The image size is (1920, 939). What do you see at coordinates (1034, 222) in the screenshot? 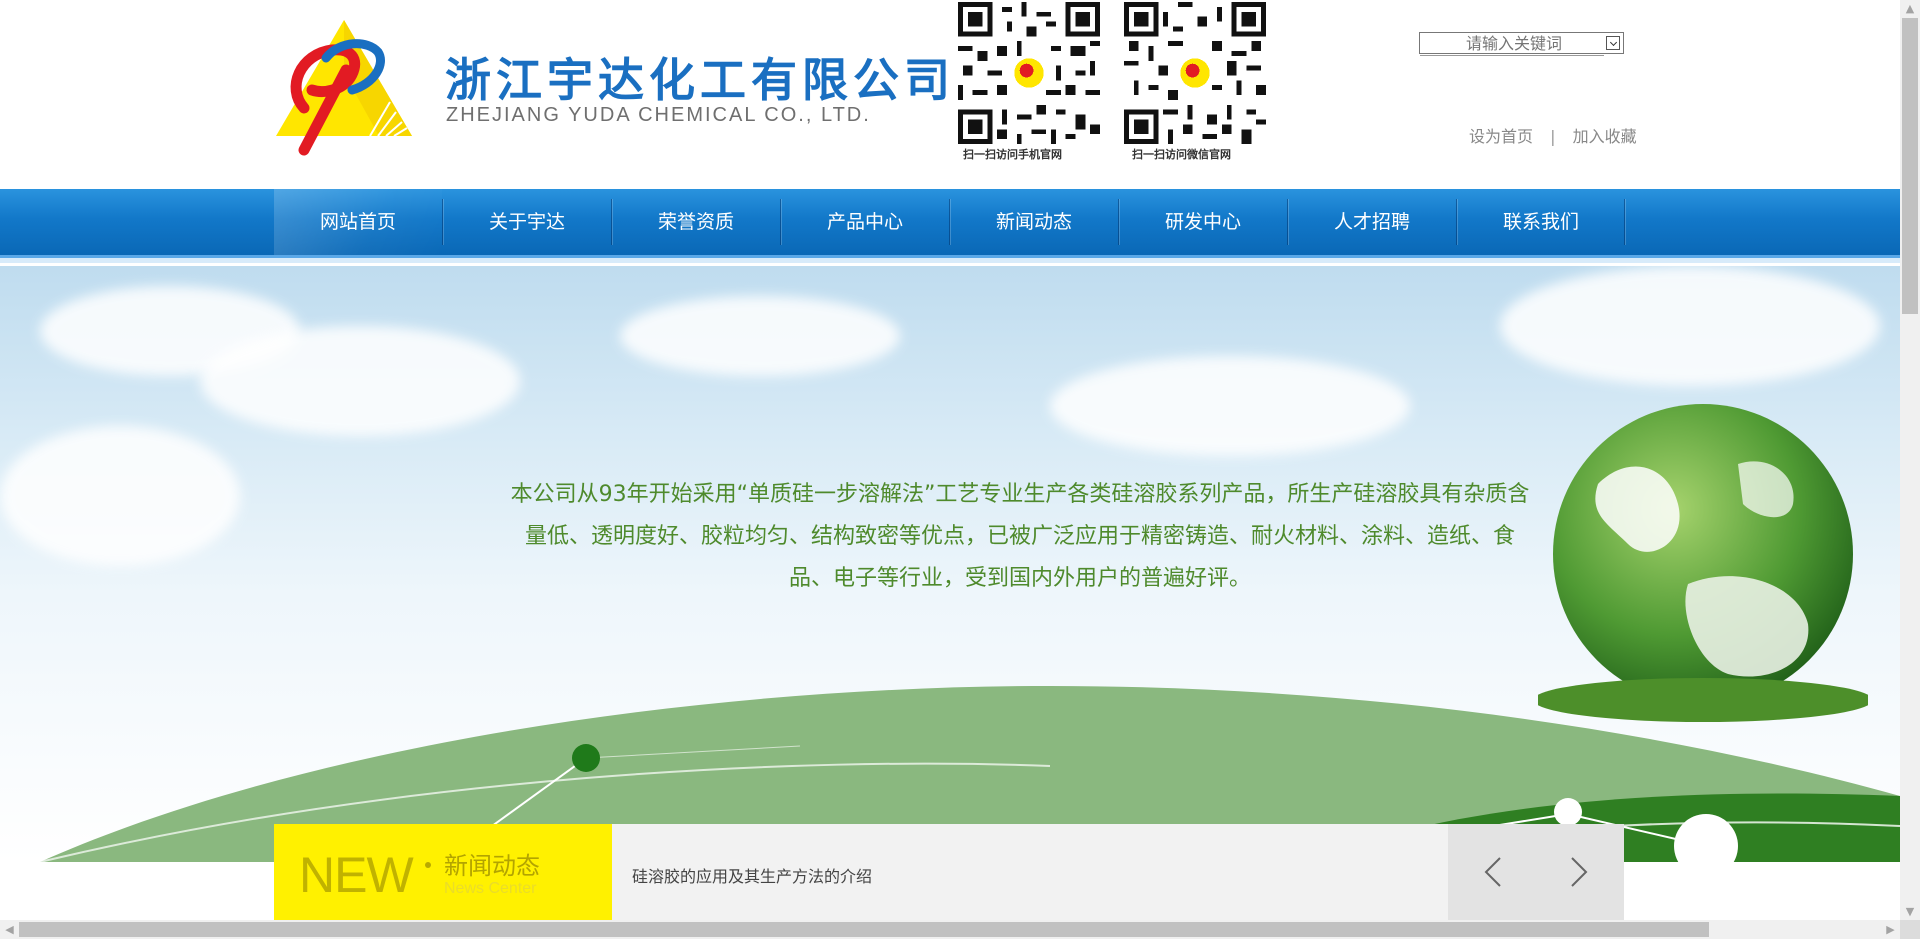
I see `nav-item-news: 新闻动态` at bounding box center [1034, 222].